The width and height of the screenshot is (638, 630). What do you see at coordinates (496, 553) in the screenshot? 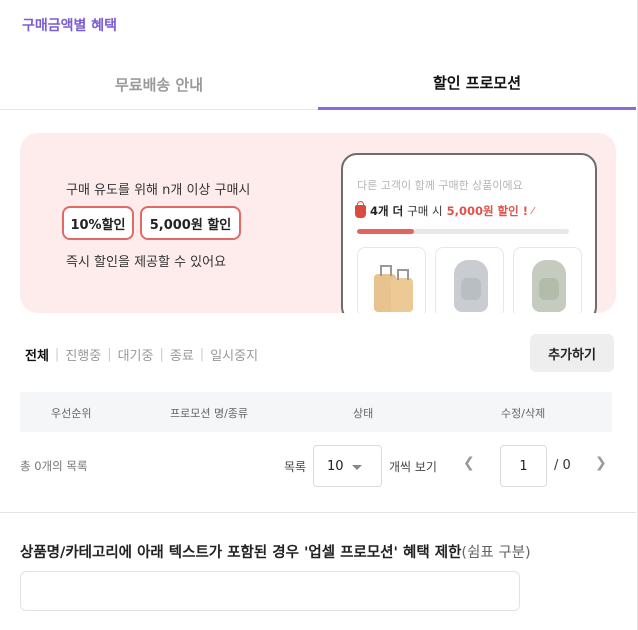
I see `exclude-hint: (쉼표 구분)` at bounding box center [496, 553].